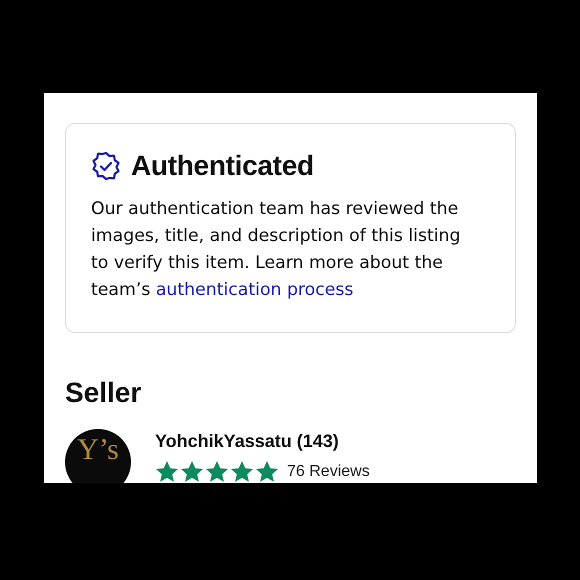 The image size is (580, 580). Describe the element at coordinates (106, 166) in the screenshot. I see `verified-badge-icon` at that location.